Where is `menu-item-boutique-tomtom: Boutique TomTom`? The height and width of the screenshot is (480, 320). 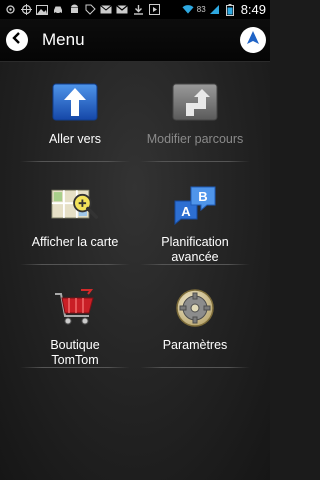
menu-item-boutique-tomtom: Boutique TomTom is located at coordinates (75, 318).